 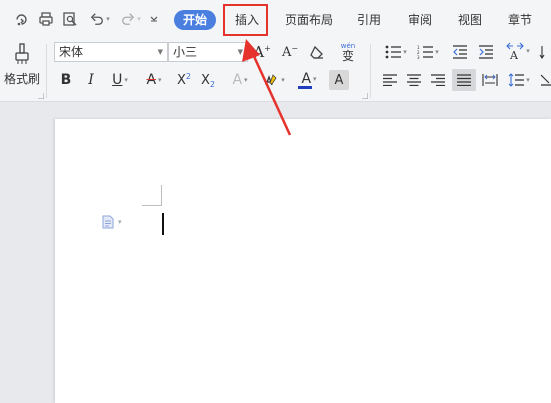 I want to click on paragraph-marker-icon: ▾, so click(x=111, y=222).